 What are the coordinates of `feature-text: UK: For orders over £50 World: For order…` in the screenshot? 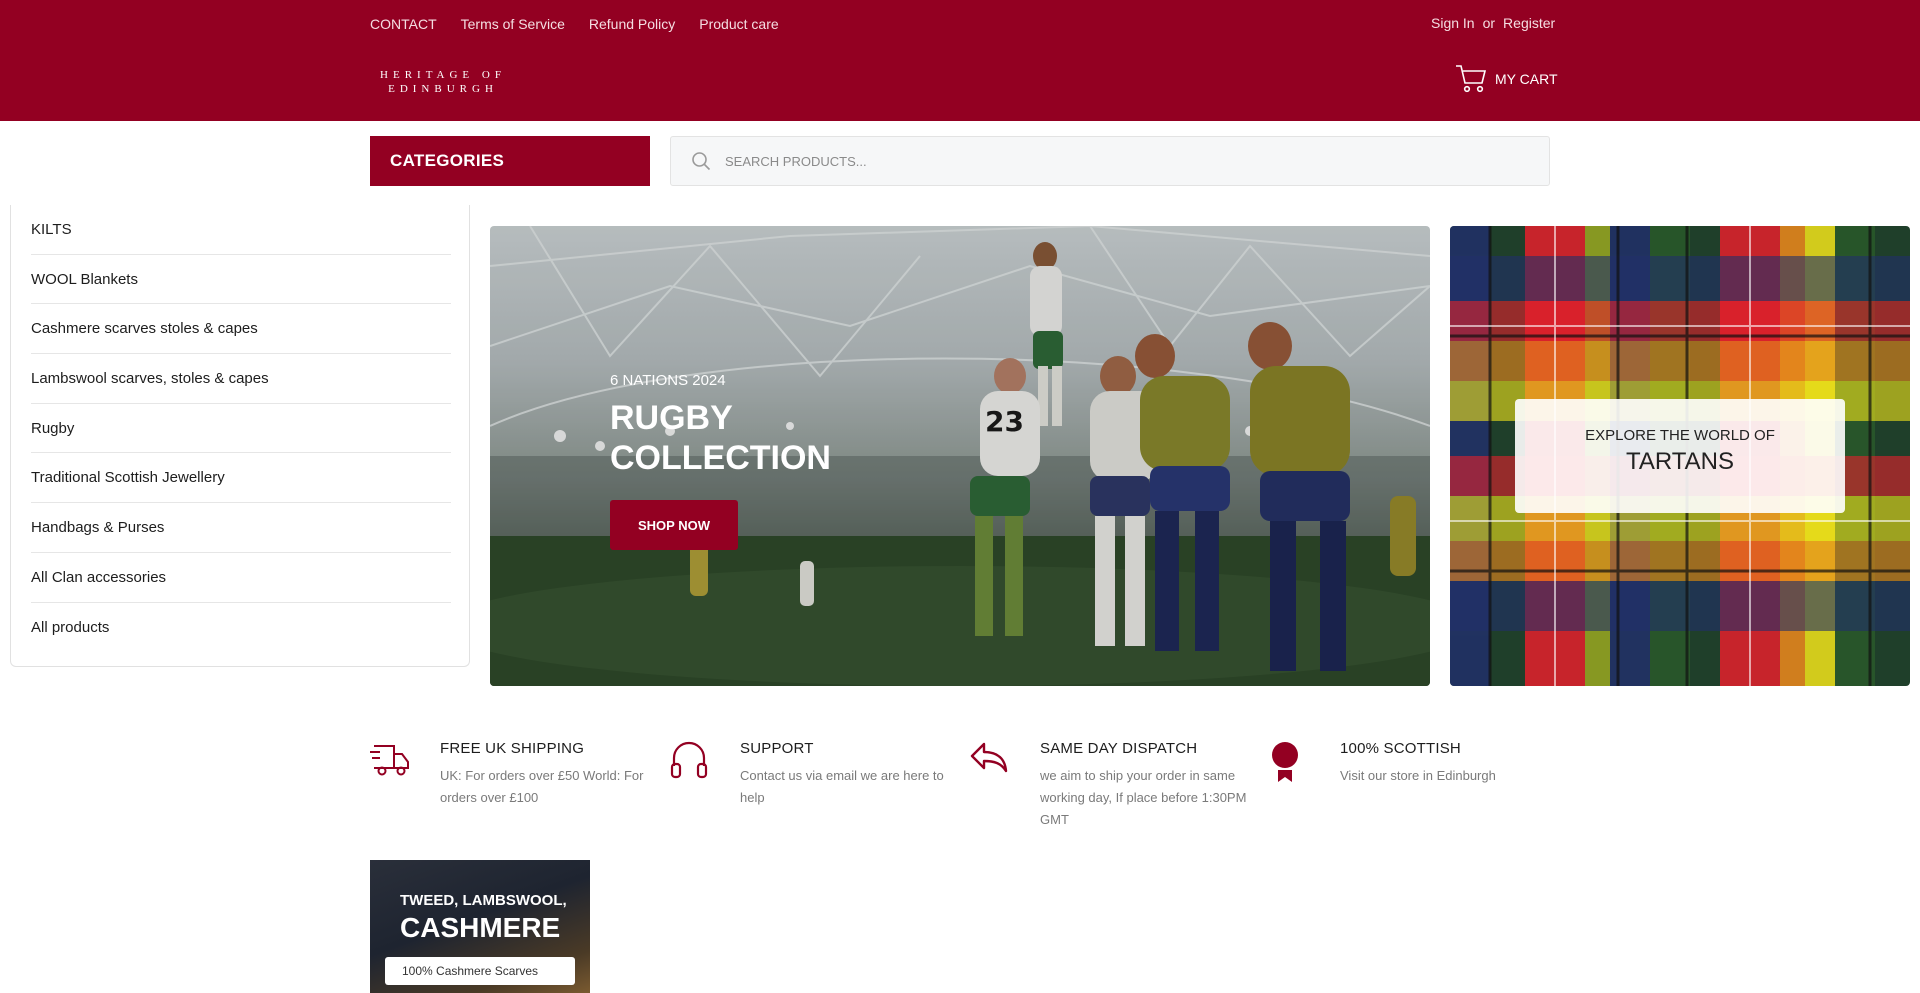 It's located at (542, 786).